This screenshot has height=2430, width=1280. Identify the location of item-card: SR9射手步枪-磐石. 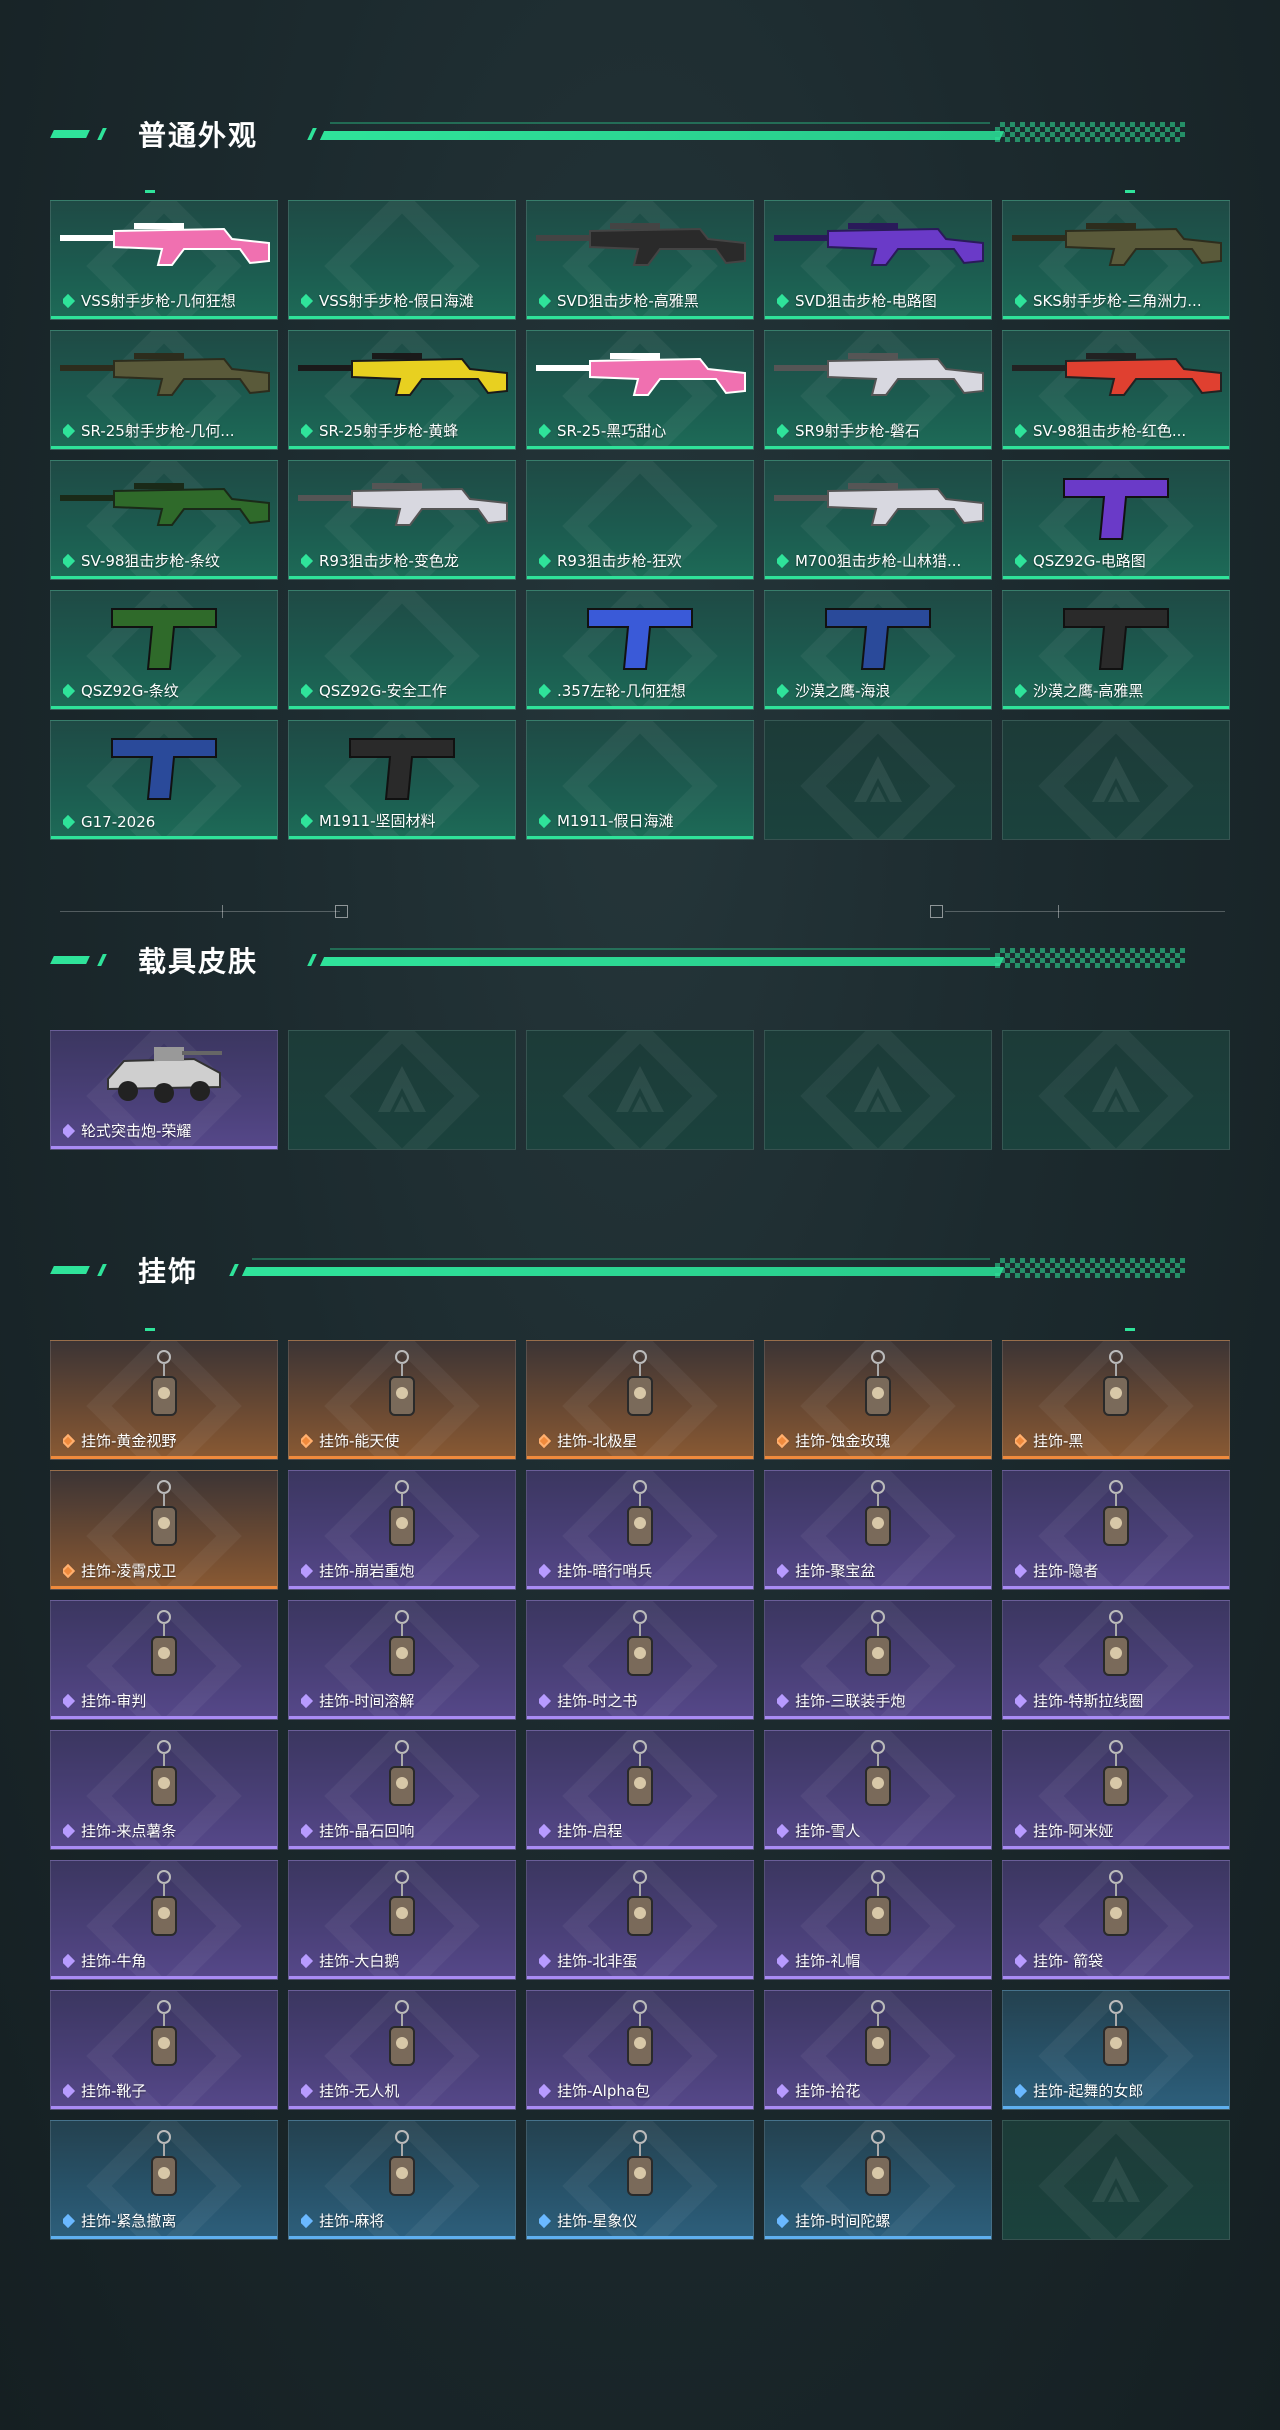
(878, 390).